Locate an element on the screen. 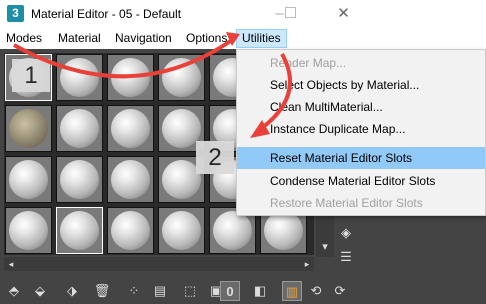  side-tools: ◈ ☰ is located at coordinates (346, 250).